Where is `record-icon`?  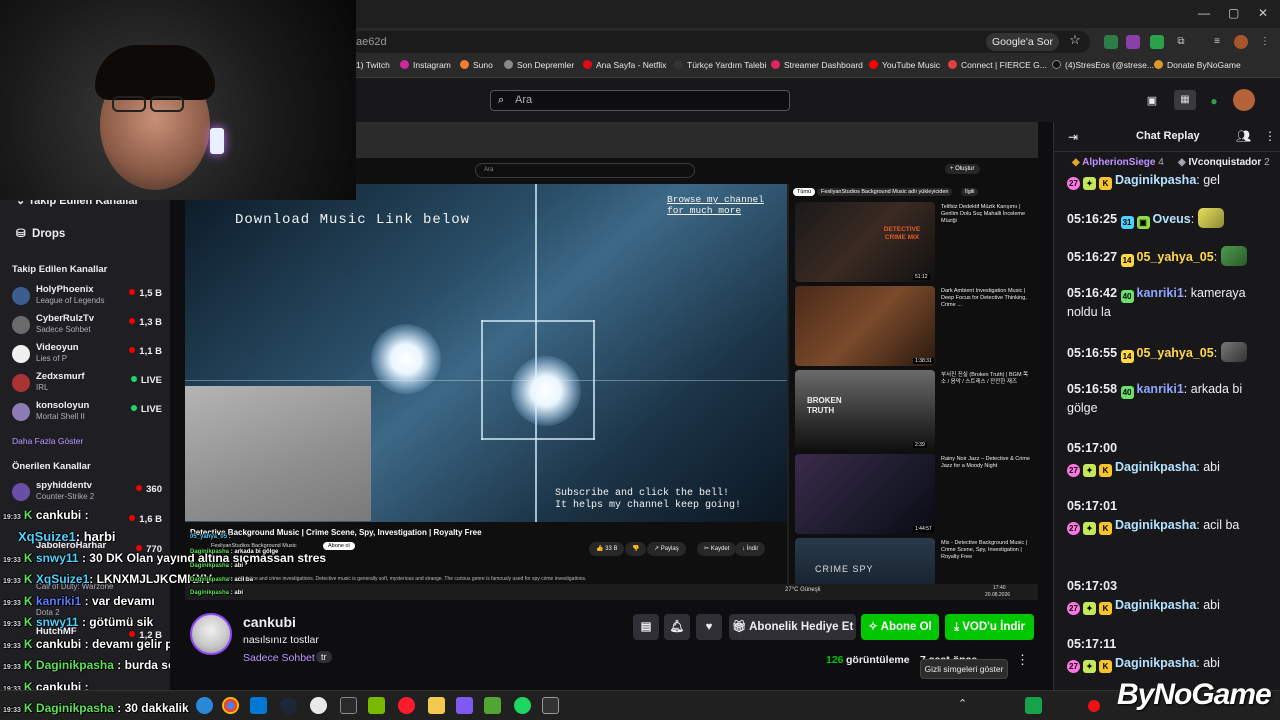
record-icon is located at coordinates (1094, 706).